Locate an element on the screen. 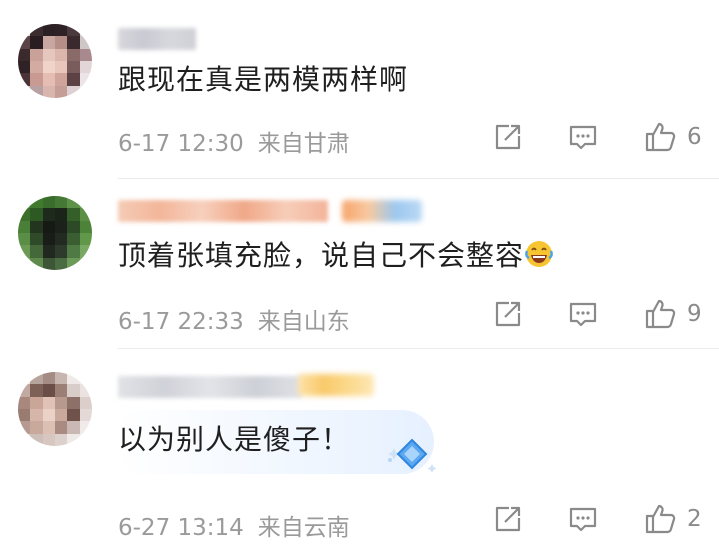  comment-meta: 6-27 13:14 来自云南 is located at coordinates (234, 525).